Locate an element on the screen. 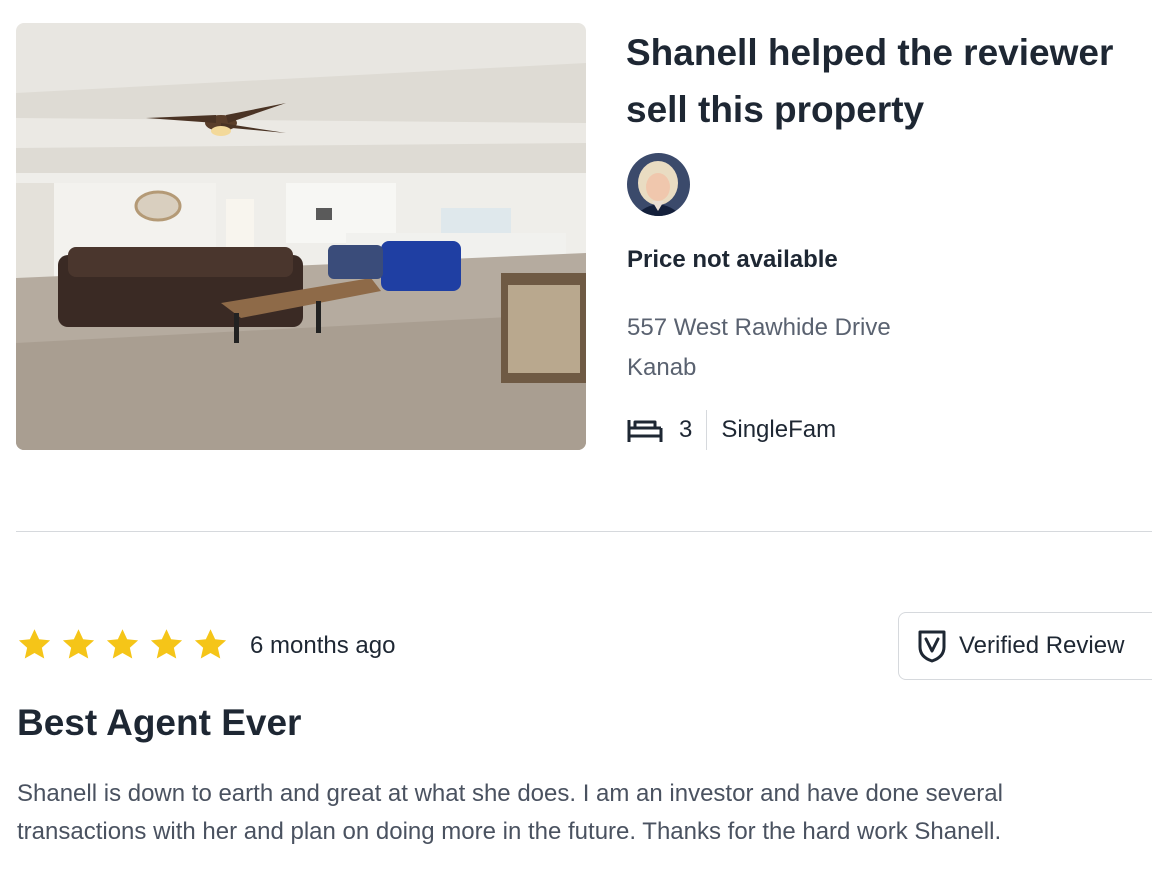 This screenshot has width=1152, height=891. star-rating is located at coordinates (126, 645).